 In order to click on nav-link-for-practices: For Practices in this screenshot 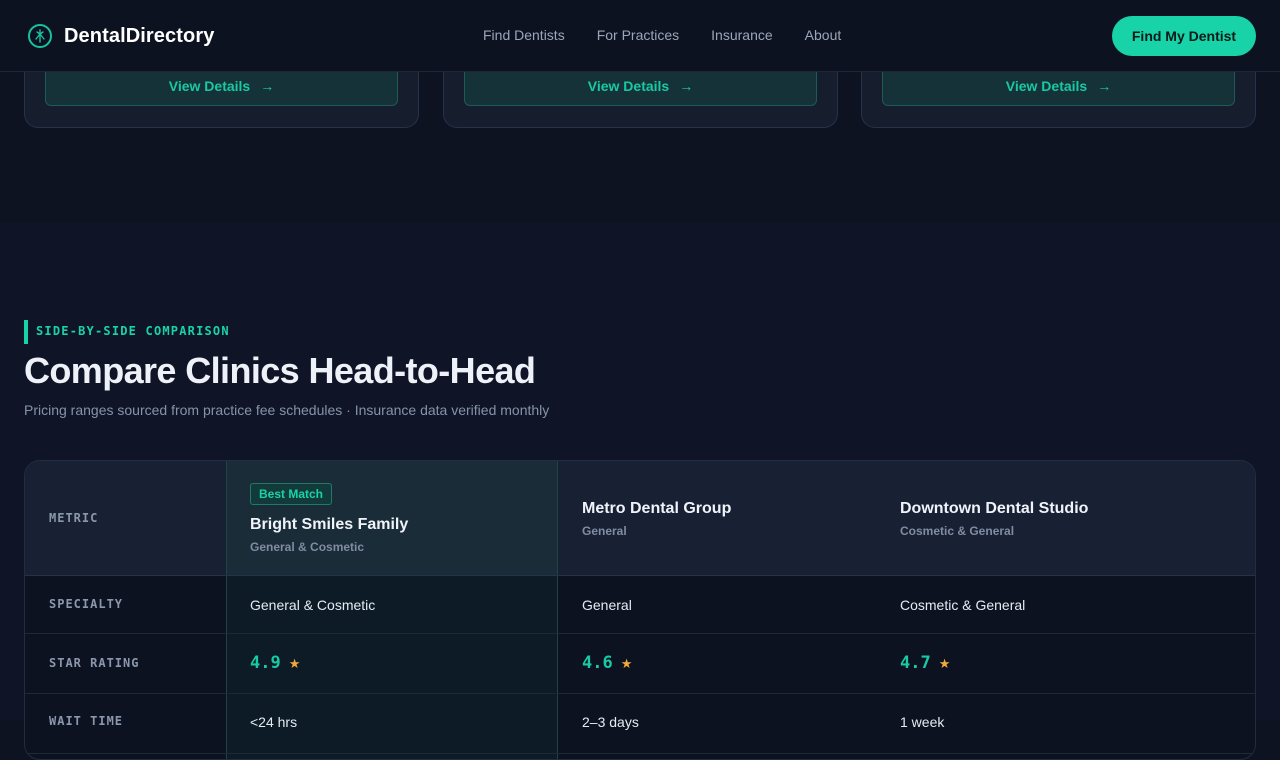, I will do `click(638, 35)`.